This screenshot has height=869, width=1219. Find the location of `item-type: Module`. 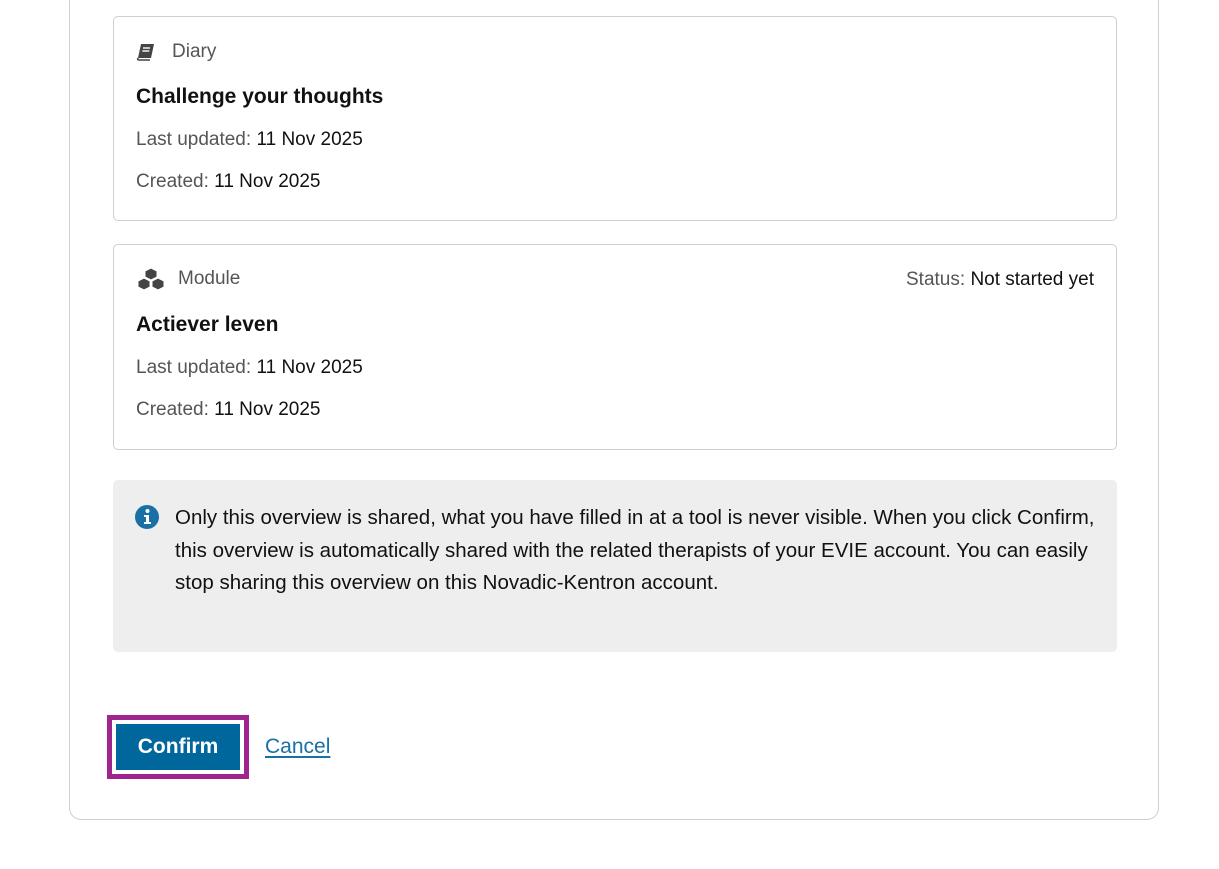

item-type: Module is located at coordinates (188, 279).